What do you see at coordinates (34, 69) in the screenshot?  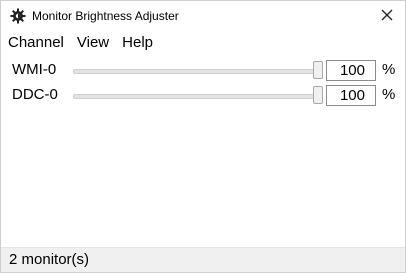 I see `monitor-name: WMI-0` at bounding box center [34, 69].